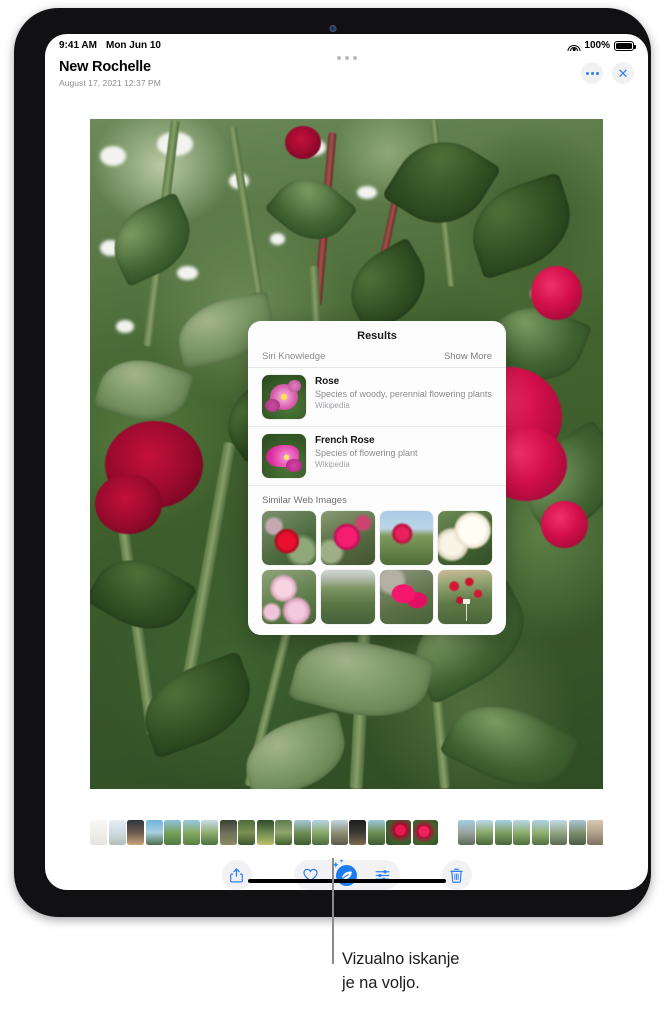  I want to click on sparkle-icon: ✦, so click(342, 861).